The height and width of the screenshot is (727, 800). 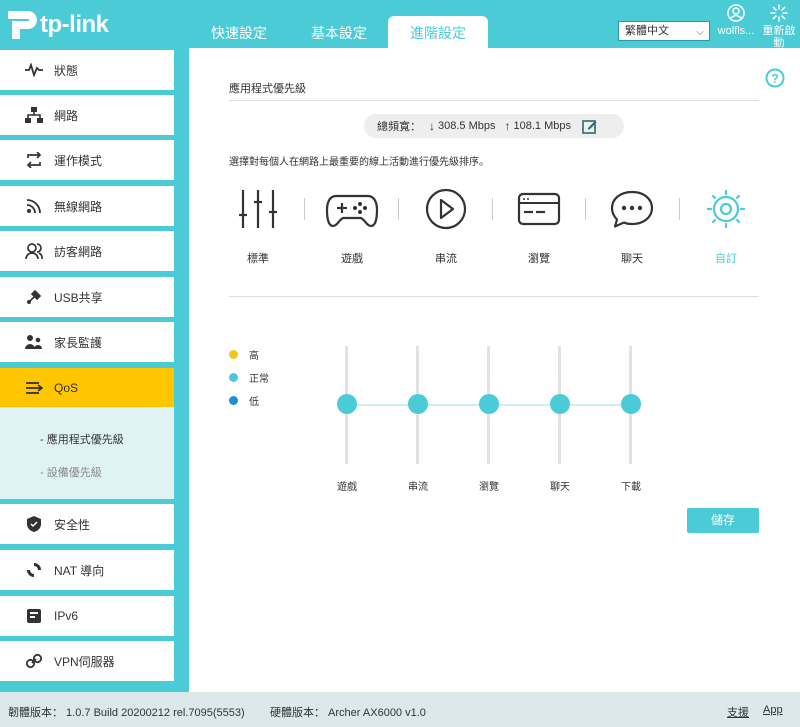 What do you see at coordinates (34, 160) in the screenshot?
I see `mode-icon` at bounding box center [34, 160].